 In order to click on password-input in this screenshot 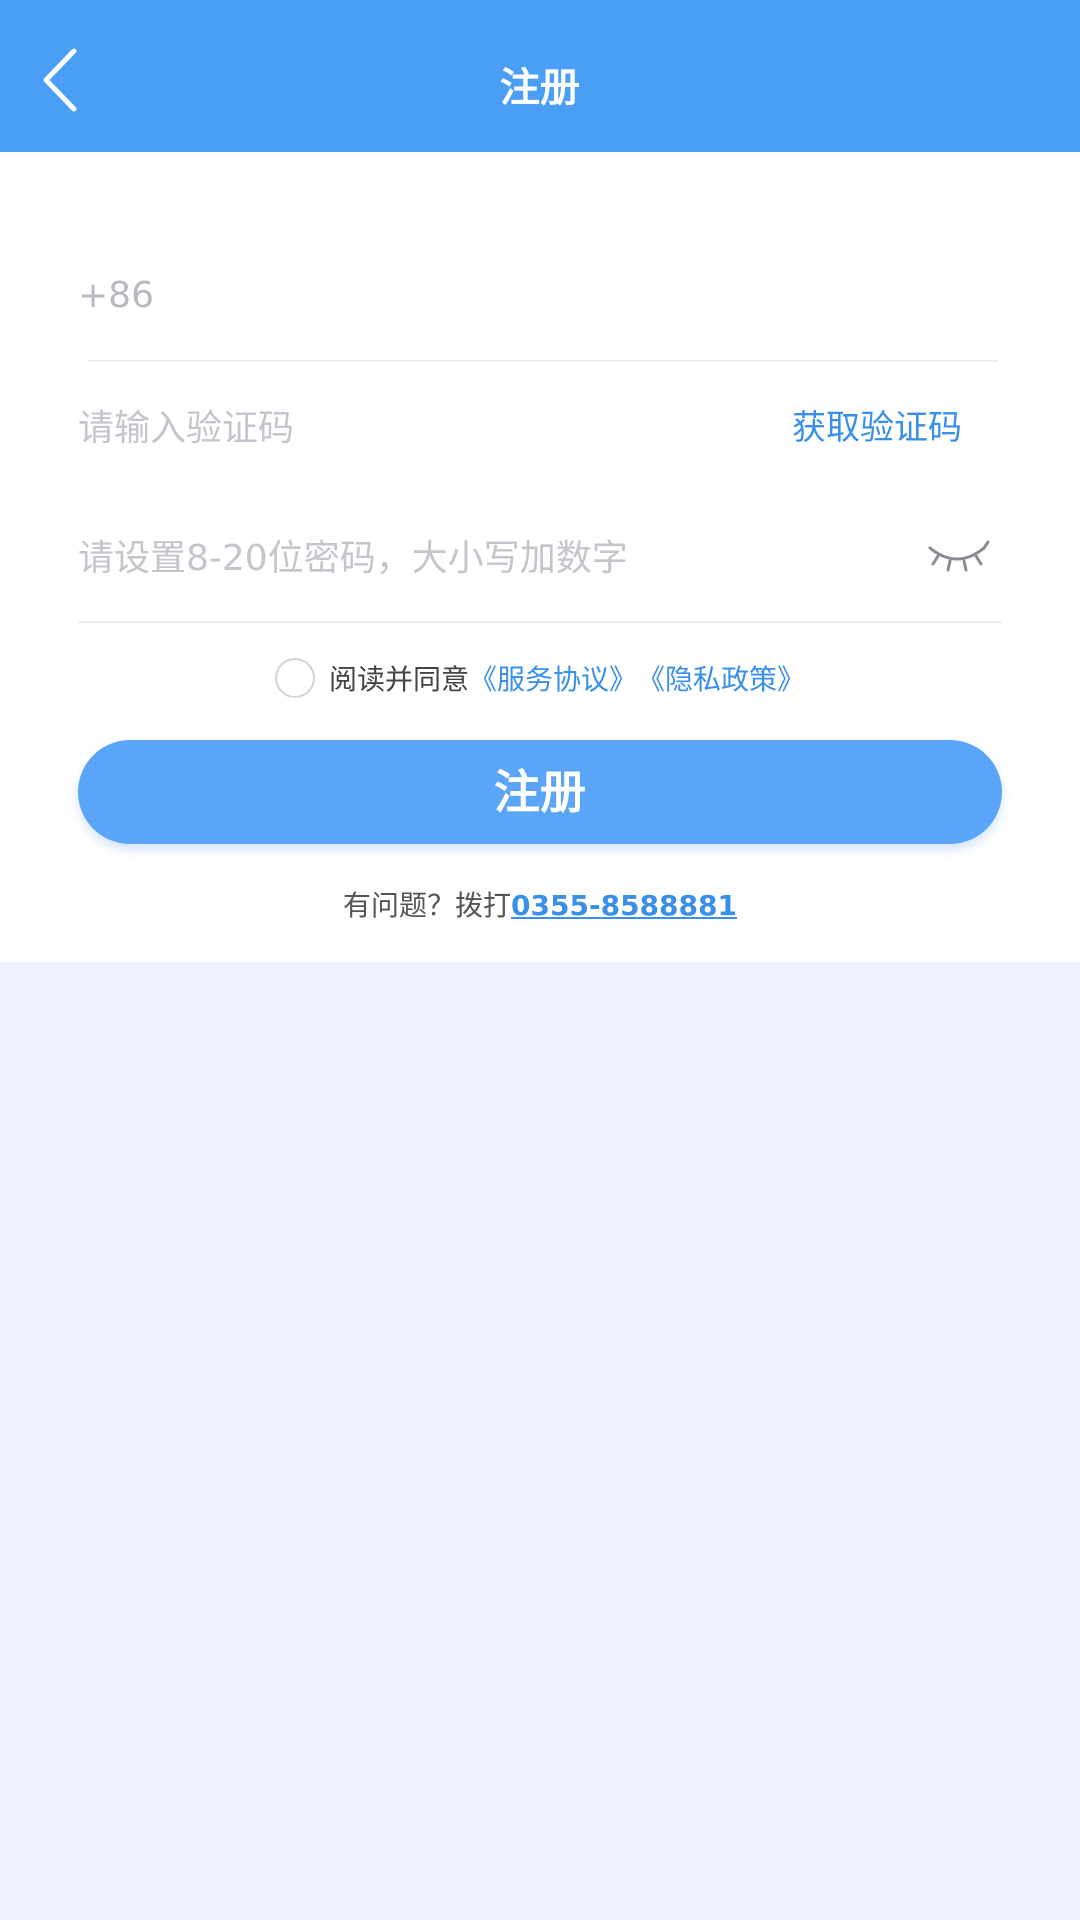, I will do `click(468, 558)`.